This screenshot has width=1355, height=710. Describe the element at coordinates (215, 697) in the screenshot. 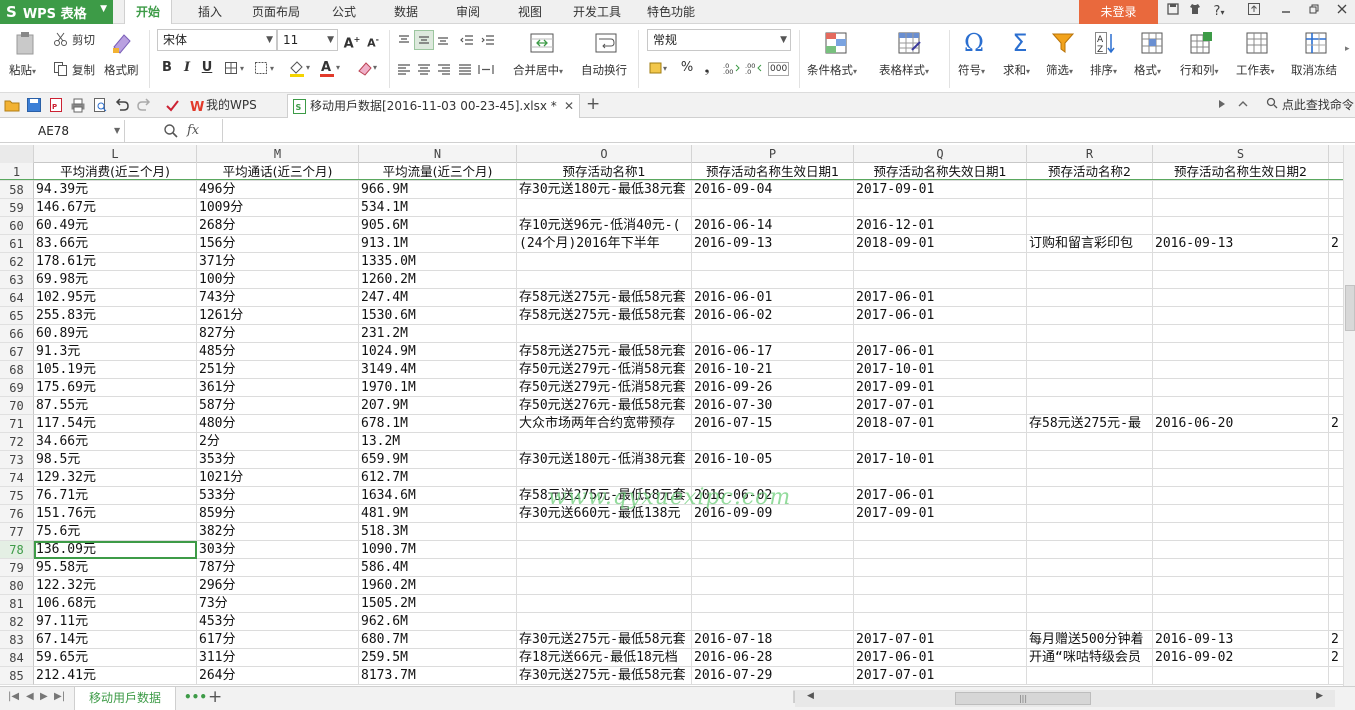

I see `add-sheet-button: +` at that location.